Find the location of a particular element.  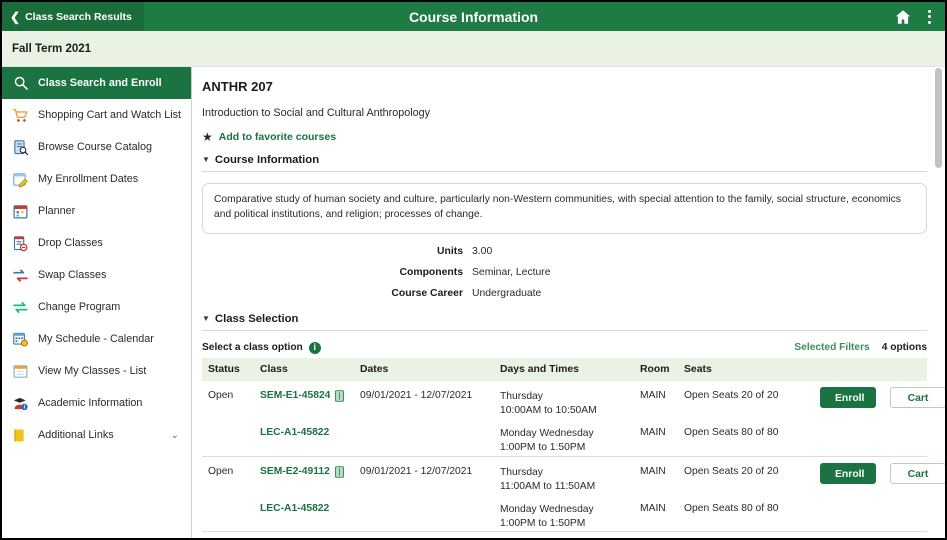

cell-class: SEM-E2-49112 is located at coordinates (310, 475).